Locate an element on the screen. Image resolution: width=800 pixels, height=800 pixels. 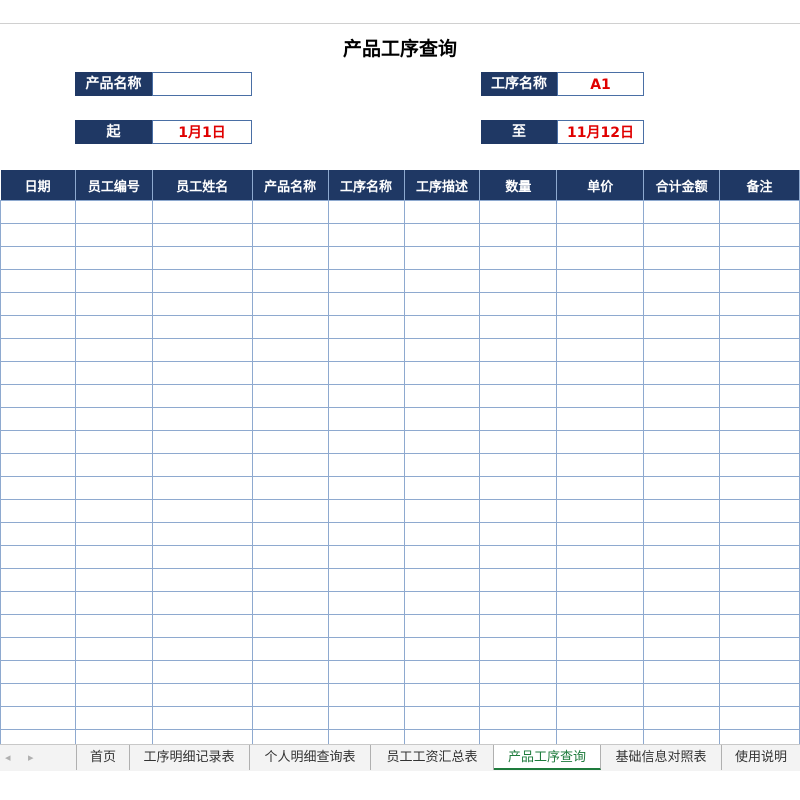
tab-home: 首页 is located at coordinates (103, 757).